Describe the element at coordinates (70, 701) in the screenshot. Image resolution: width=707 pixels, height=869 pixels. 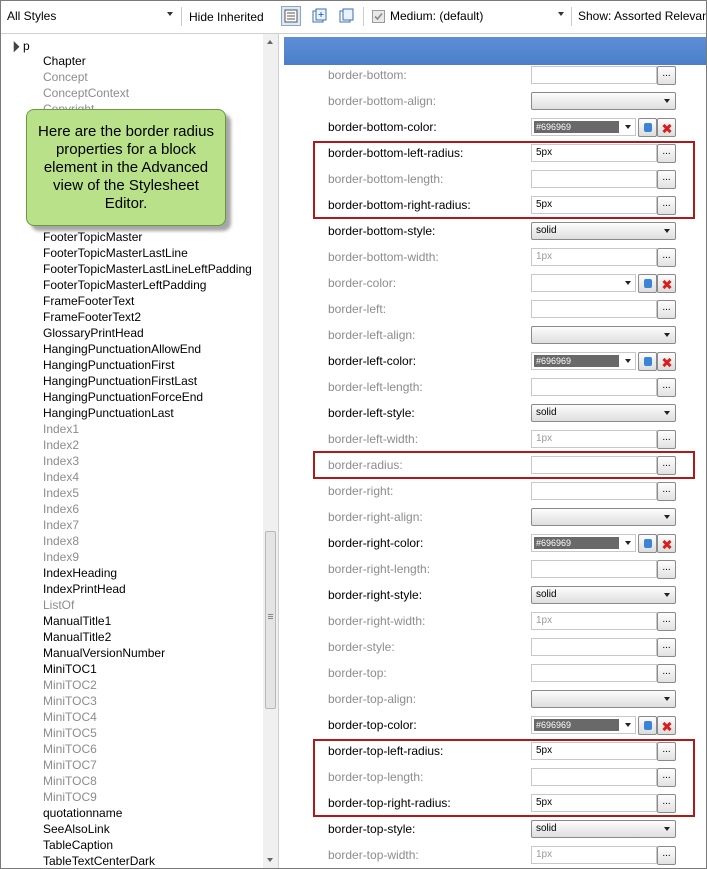
I see `tree-item: MiniTOC3` at that location.